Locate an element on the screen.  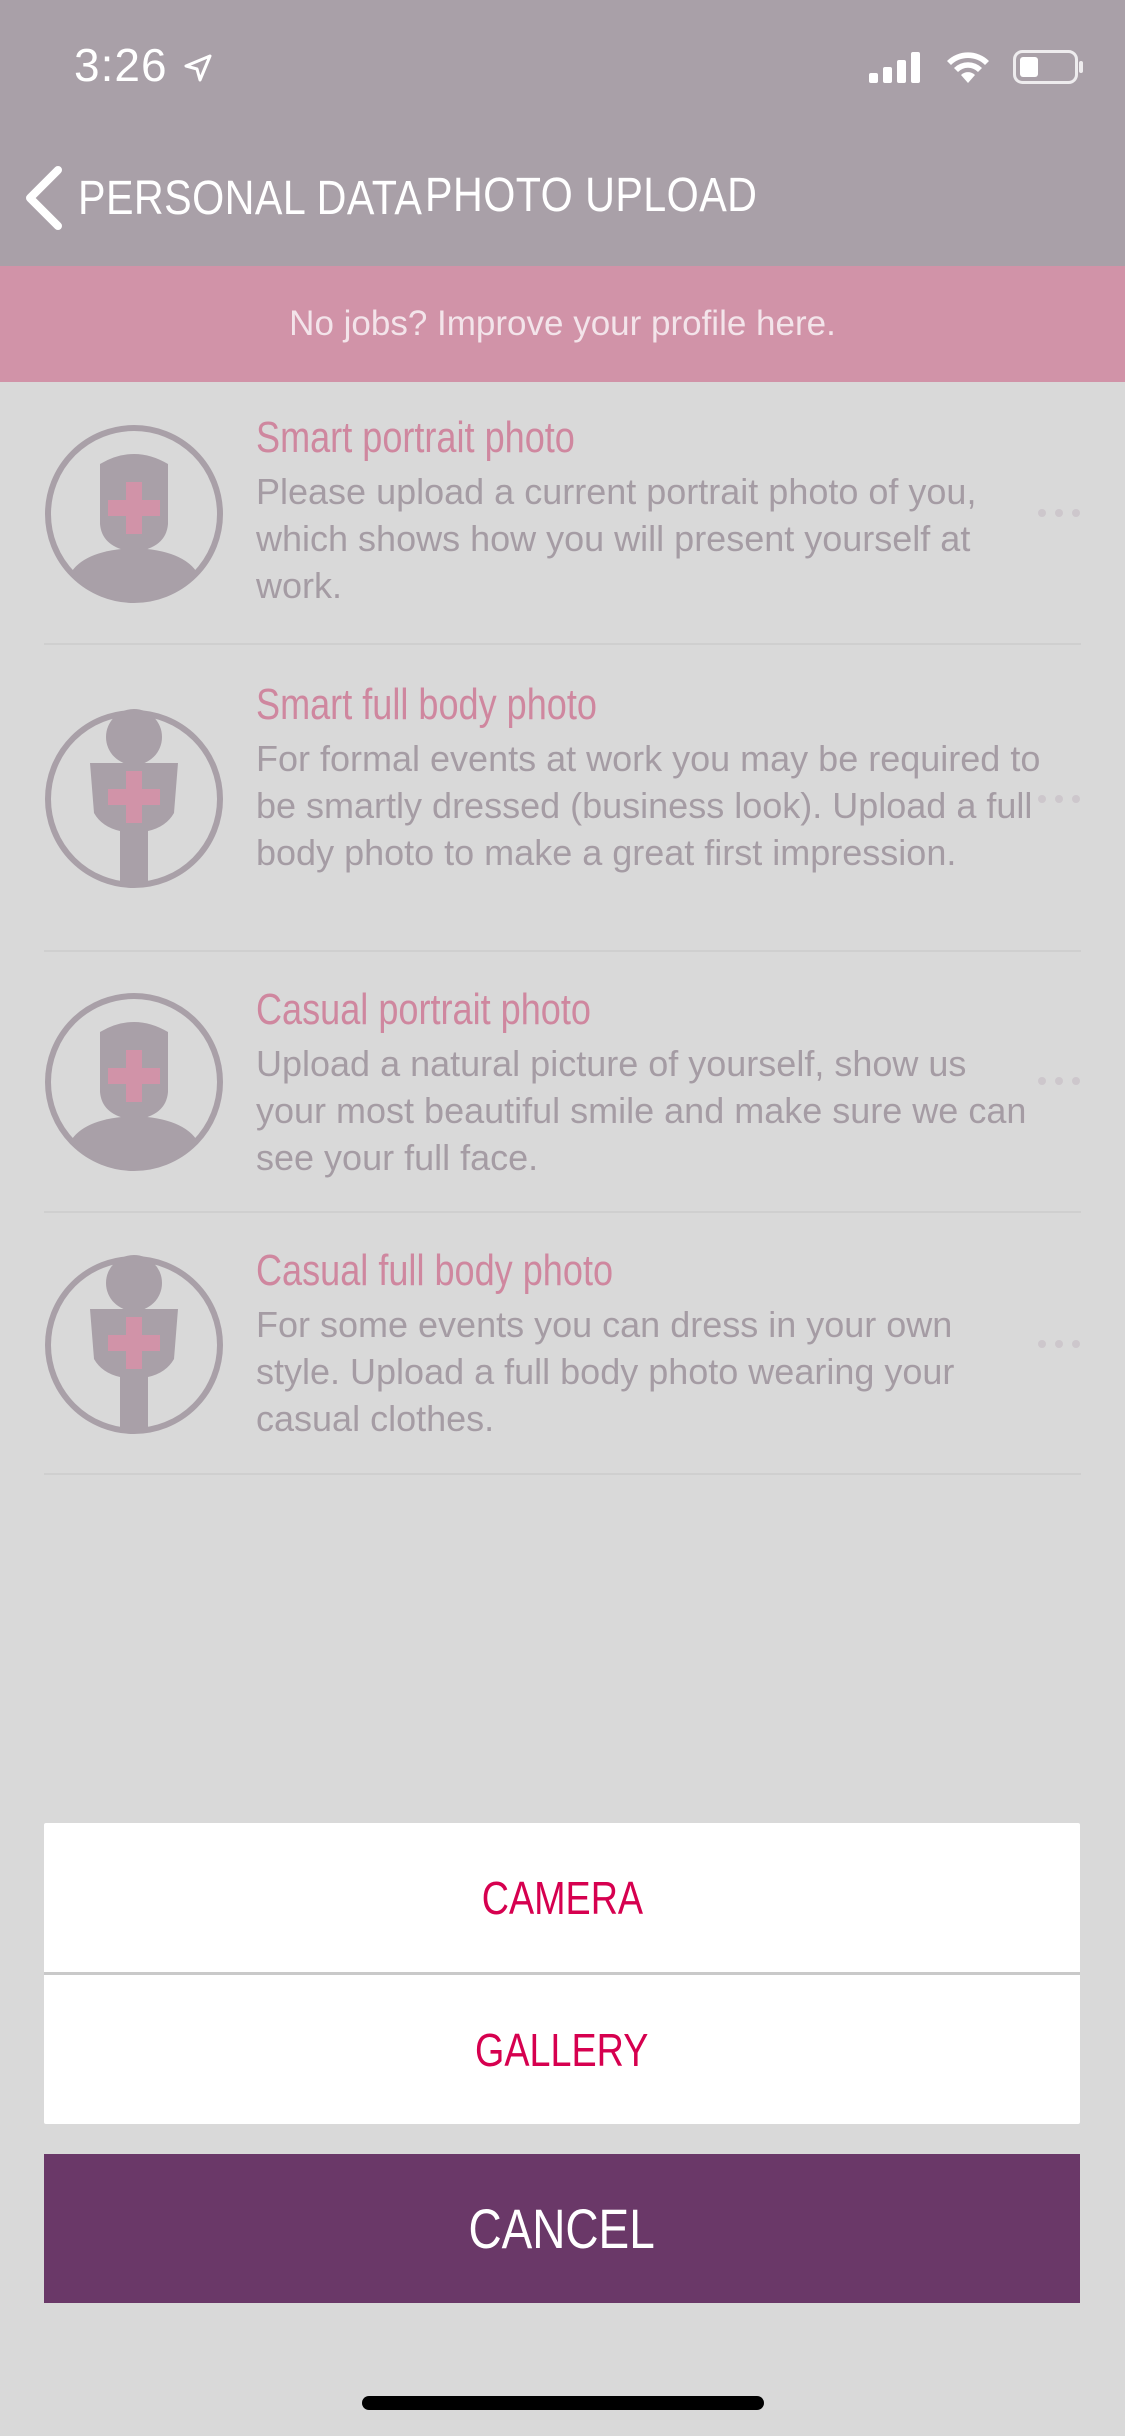
status-icons is located at coordinates (977, 67).